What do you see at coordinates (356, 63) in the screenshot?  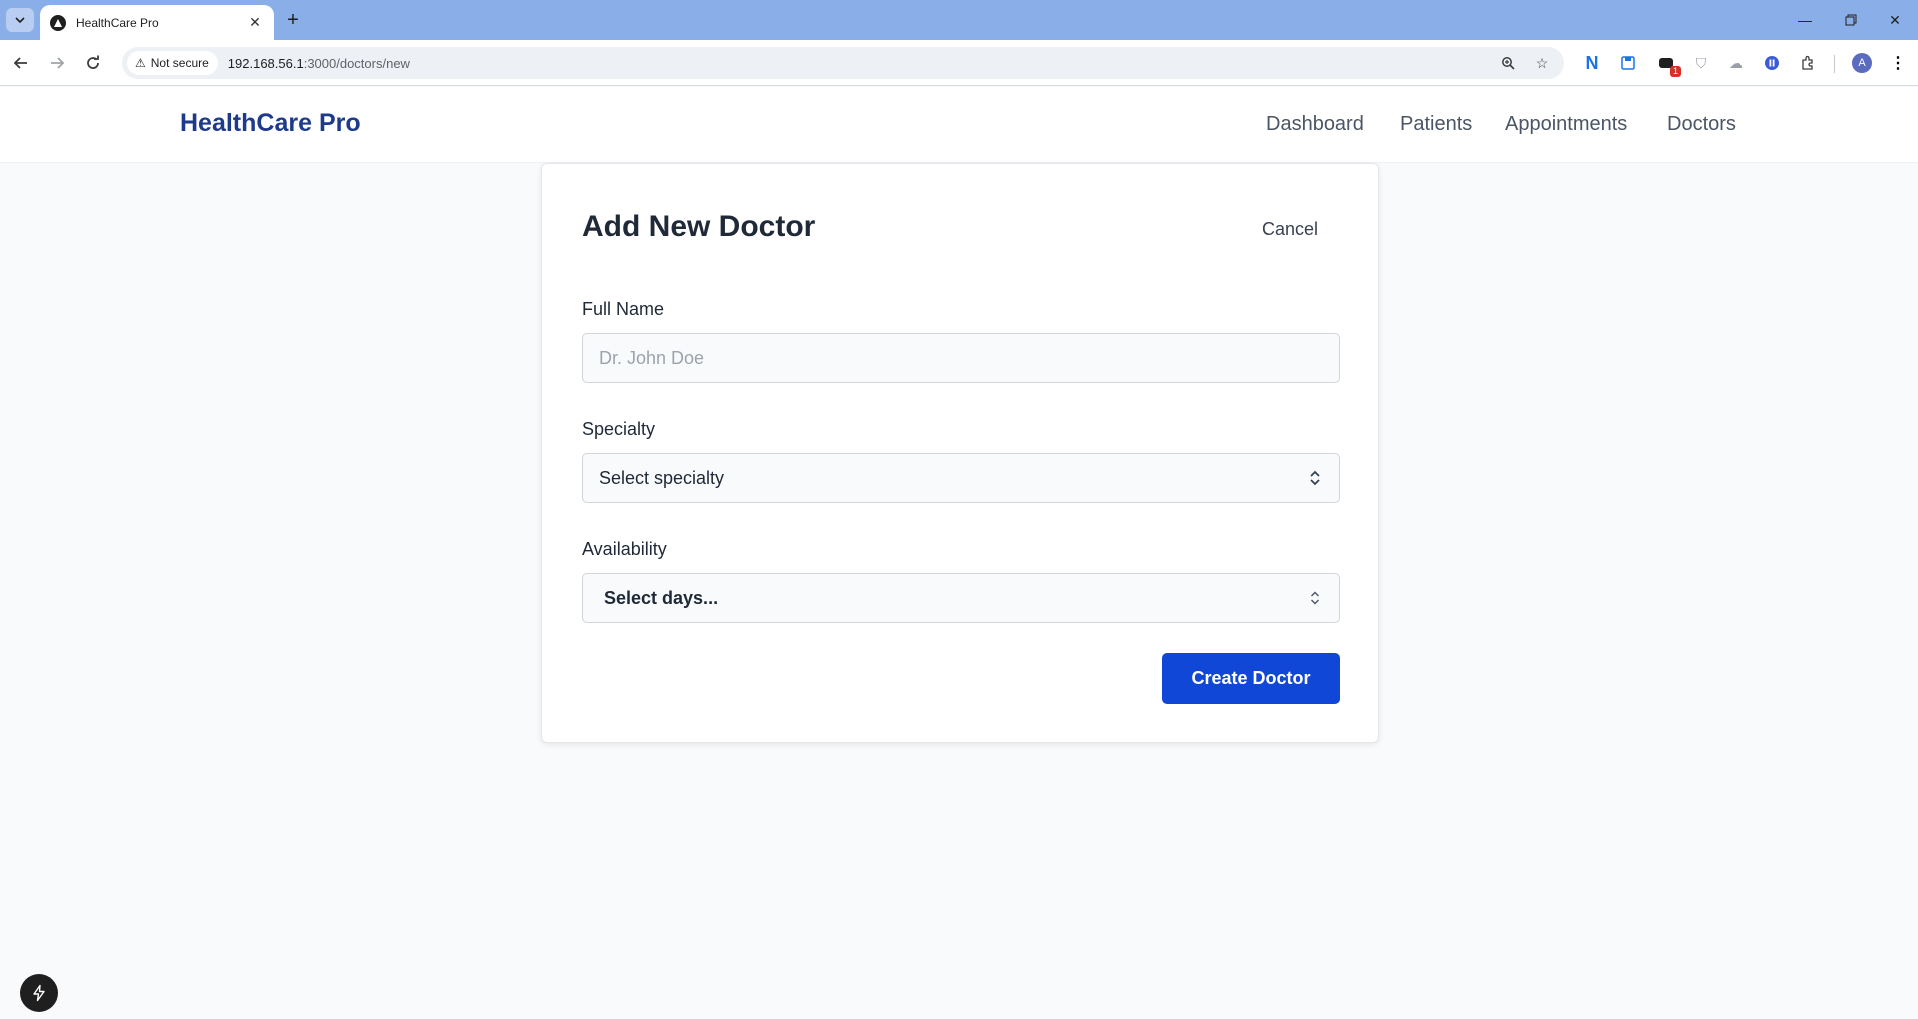 I see `url-path: :3000/doctors/new` at bounding box center [356, 63].